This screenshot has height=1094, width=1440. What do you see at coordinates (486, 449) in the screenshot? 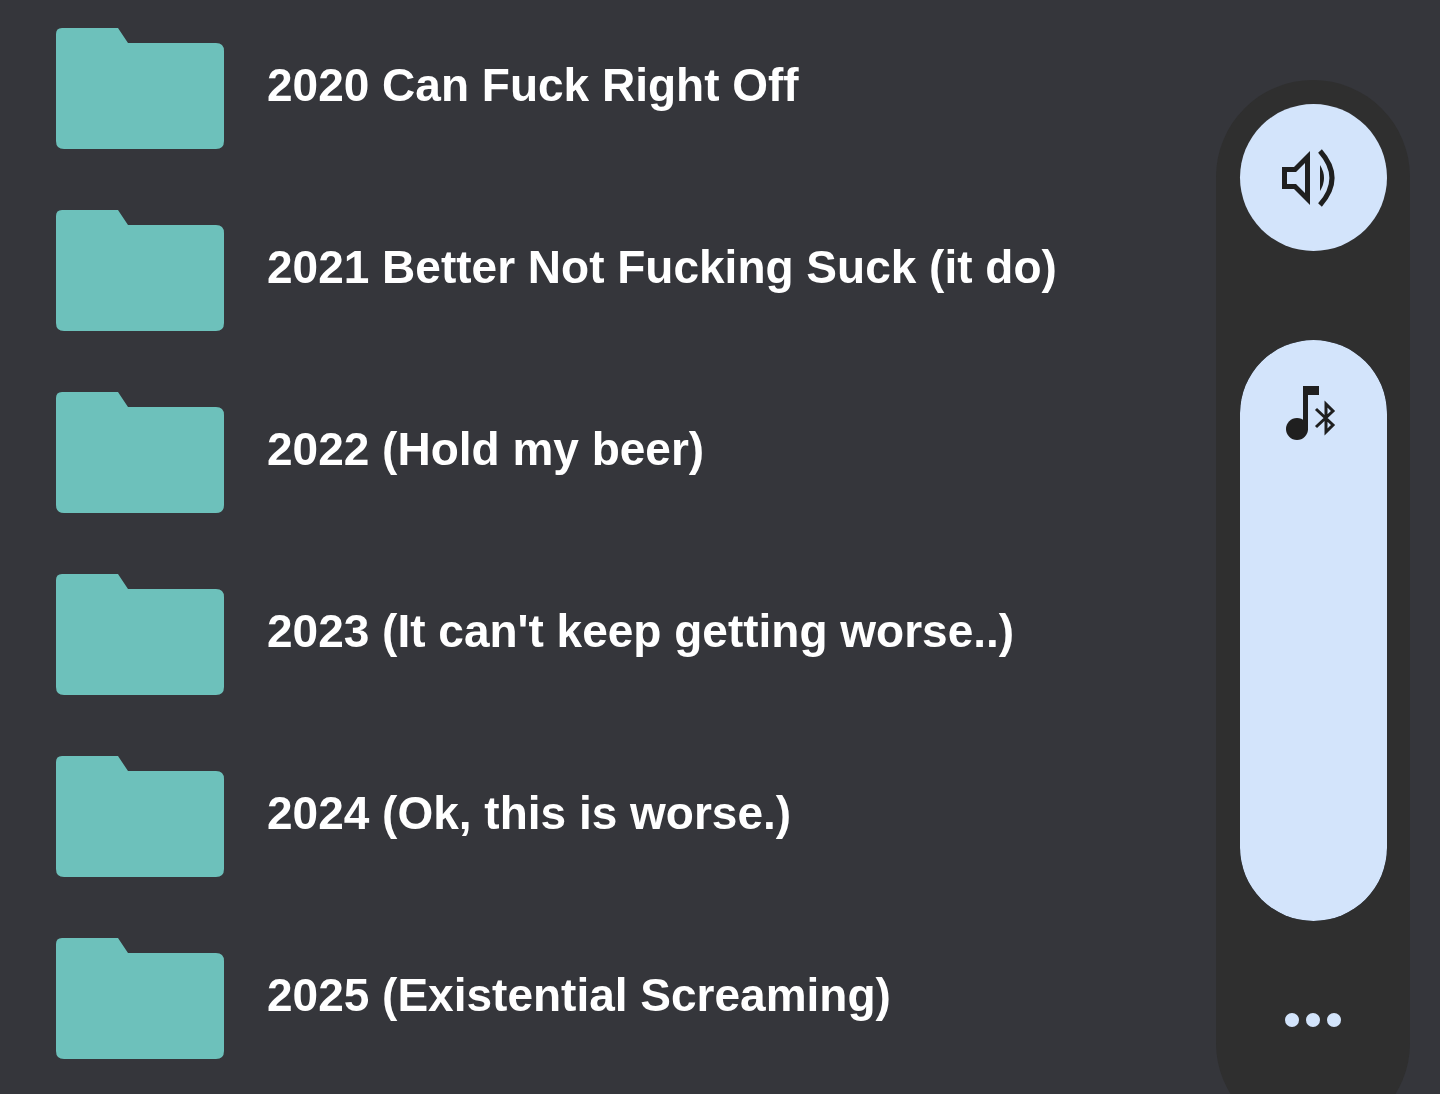
I see `folder-name: 2022 (Hold my beer)` at bounding box center [486, 449].